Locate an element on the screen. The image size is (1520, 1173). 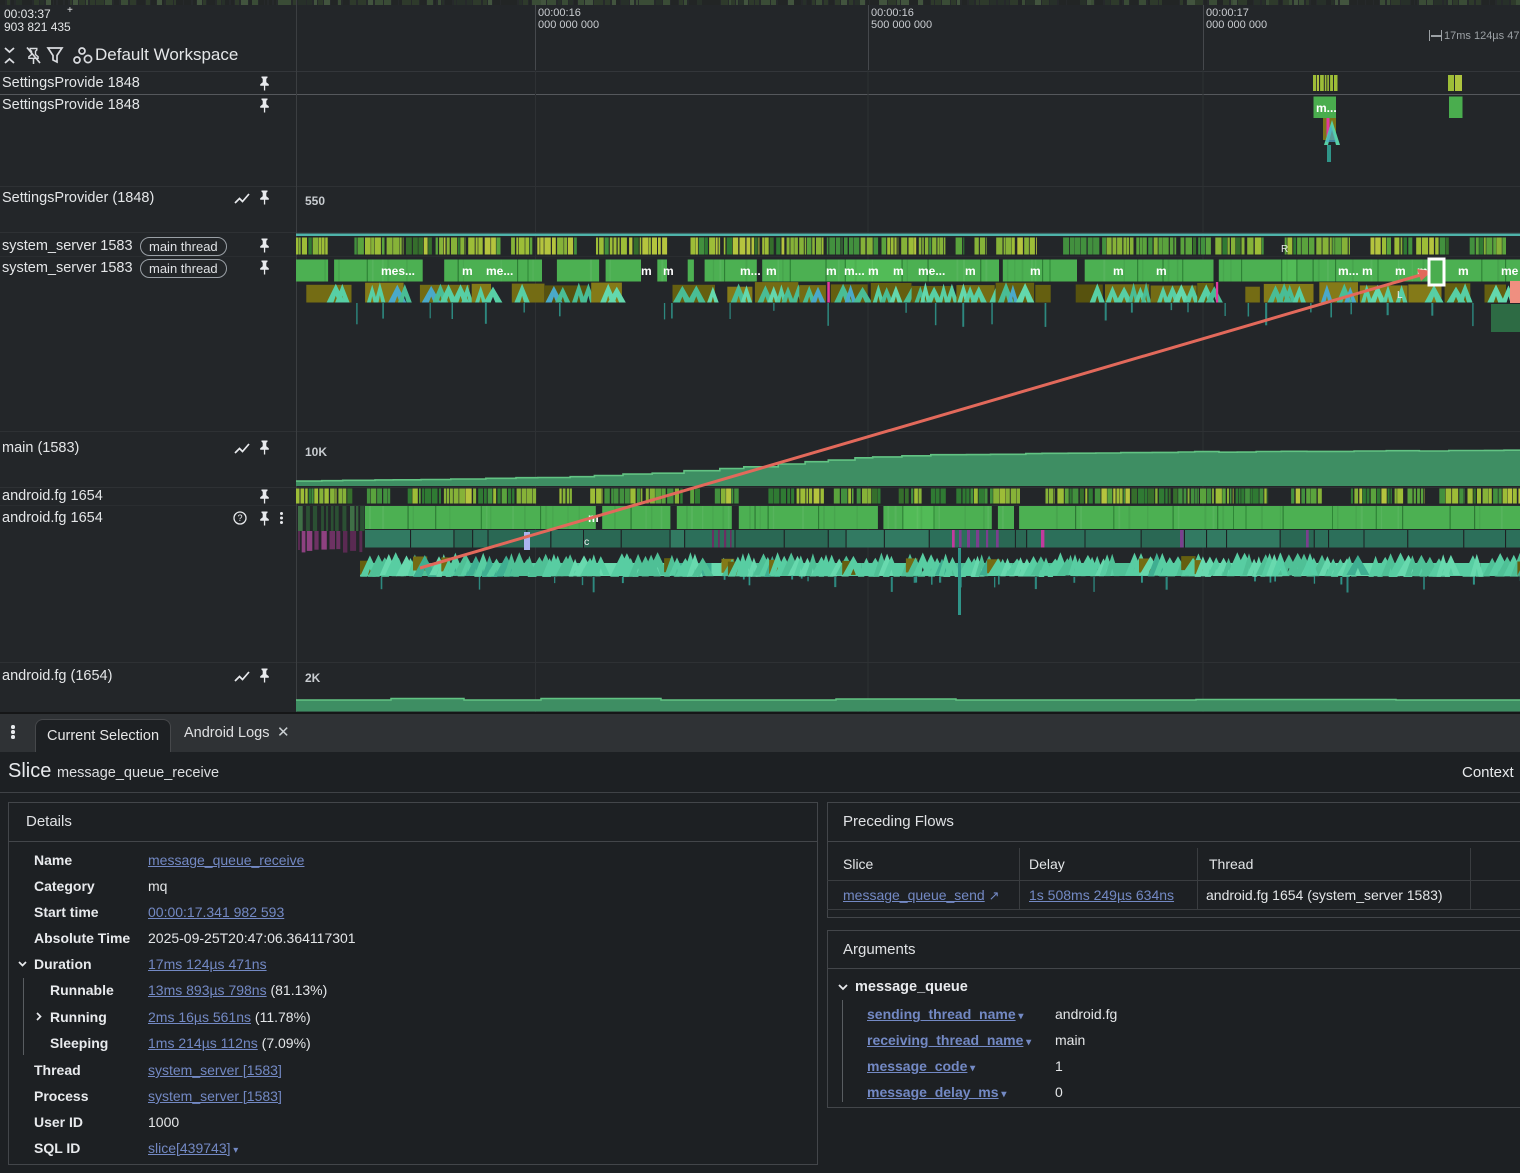
svg-text: 550 is located at coordinates (315, 201).